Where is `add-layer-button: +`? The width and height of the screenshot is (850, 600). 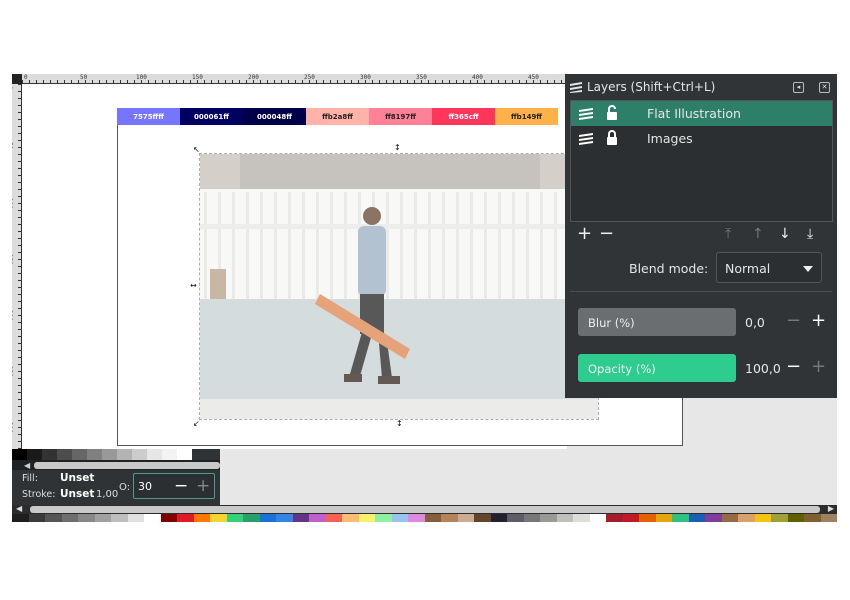 add-layer-button: + is located at coordinates (584, 234).